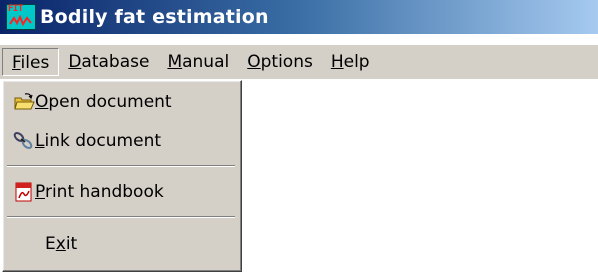 The image size is (598, 279). I want to click on menu-options-label: ptions, so click(286, 62).